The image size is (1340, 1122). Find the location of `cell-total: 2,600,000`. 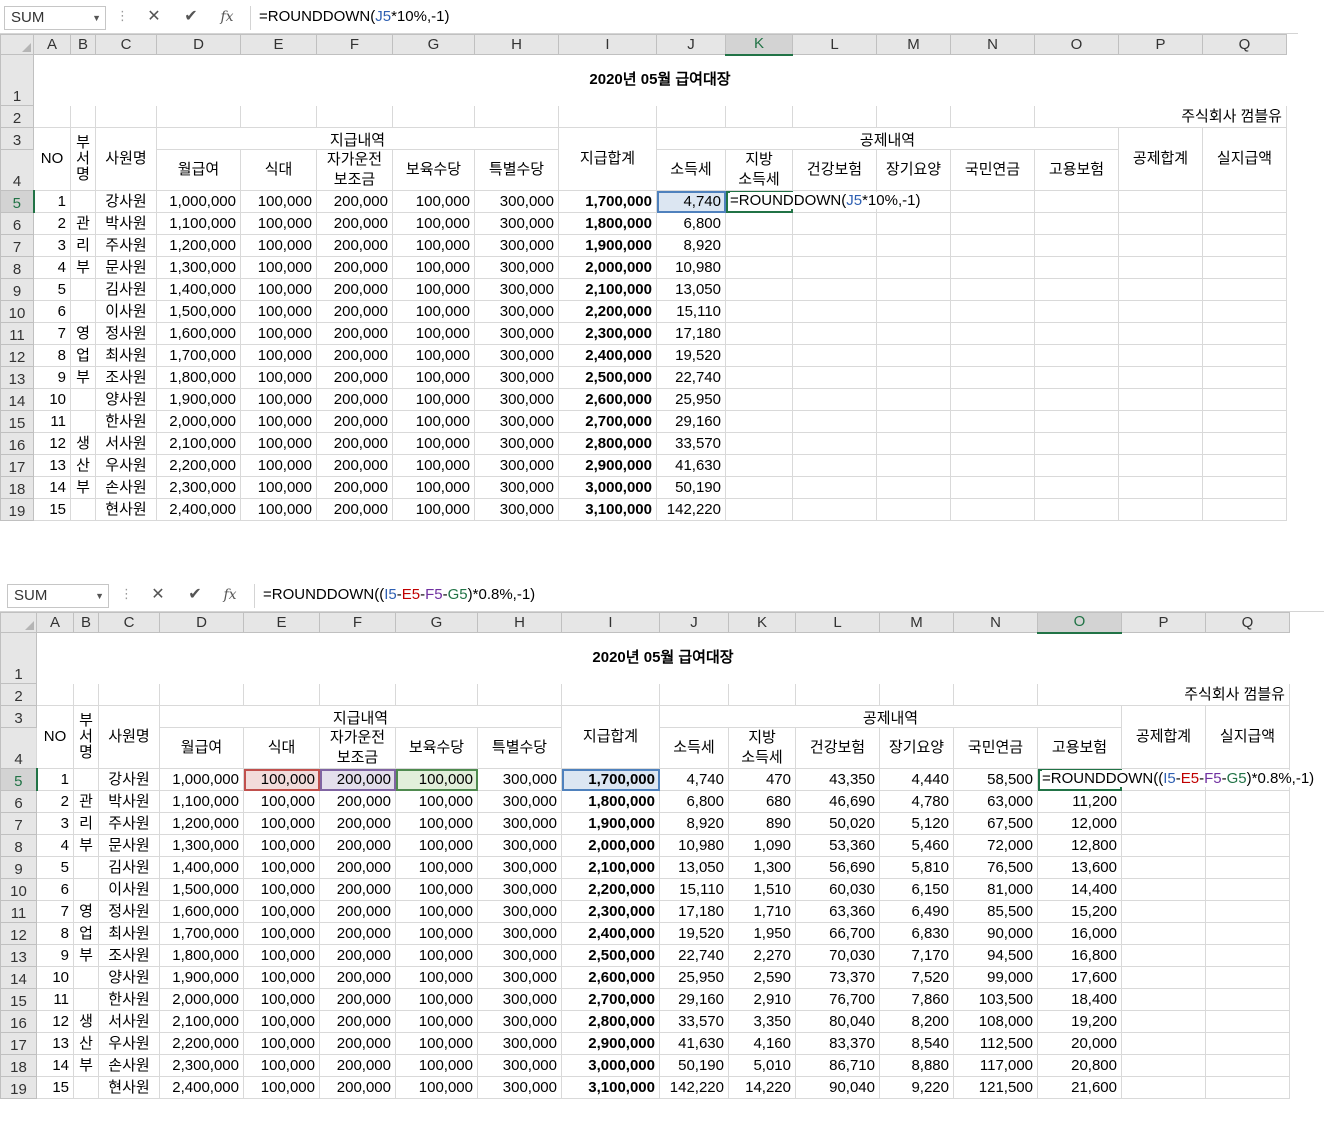

cell-total: 2,600,000 is located at coordinates (610, 977).